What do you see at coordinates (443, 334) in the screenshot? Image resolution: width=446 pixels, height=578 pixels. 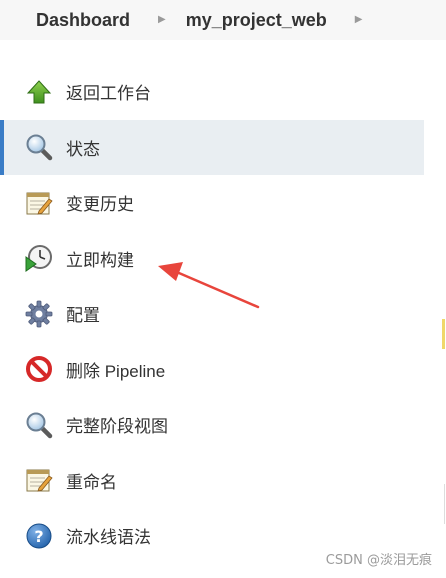 I see `edge-marker` at bounding box center [443, 334].